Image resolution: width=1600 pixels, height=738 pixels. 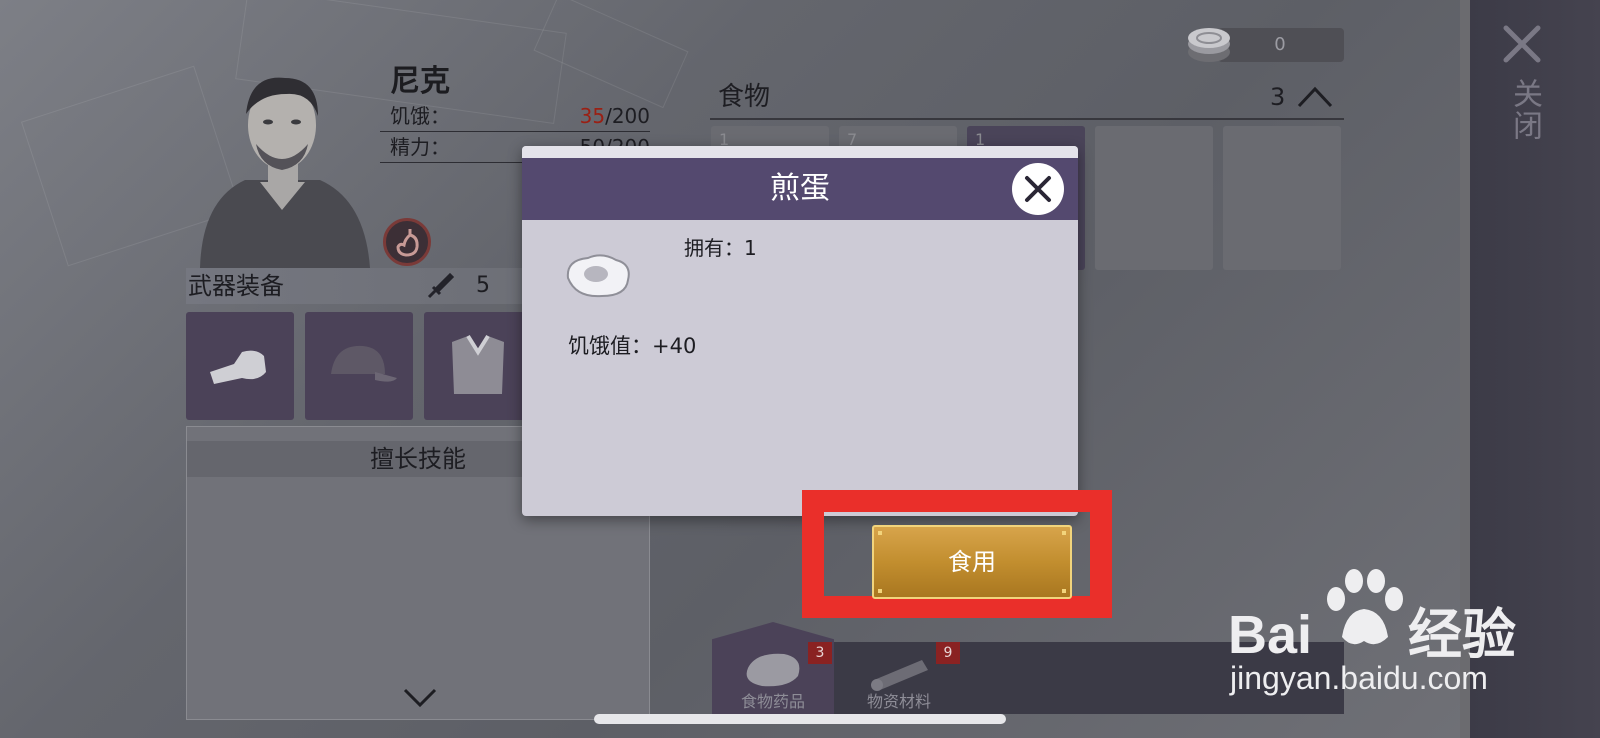 I want to click on fist-icon, so click(x=238, y=367).